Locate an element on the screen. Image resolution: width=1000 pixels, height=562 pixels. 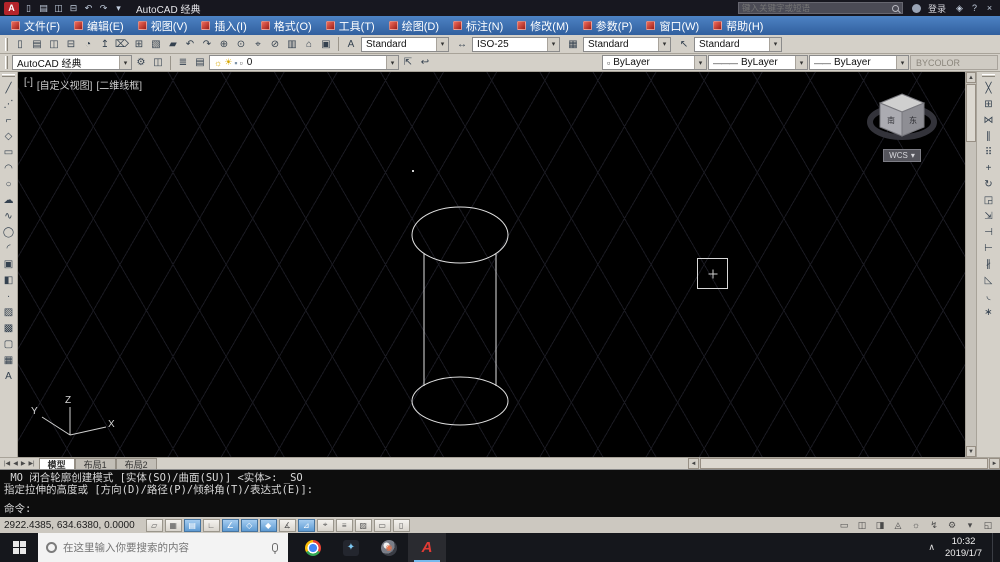
ellipse-arc-icon: ◜ is located at coordinates (9, 248).